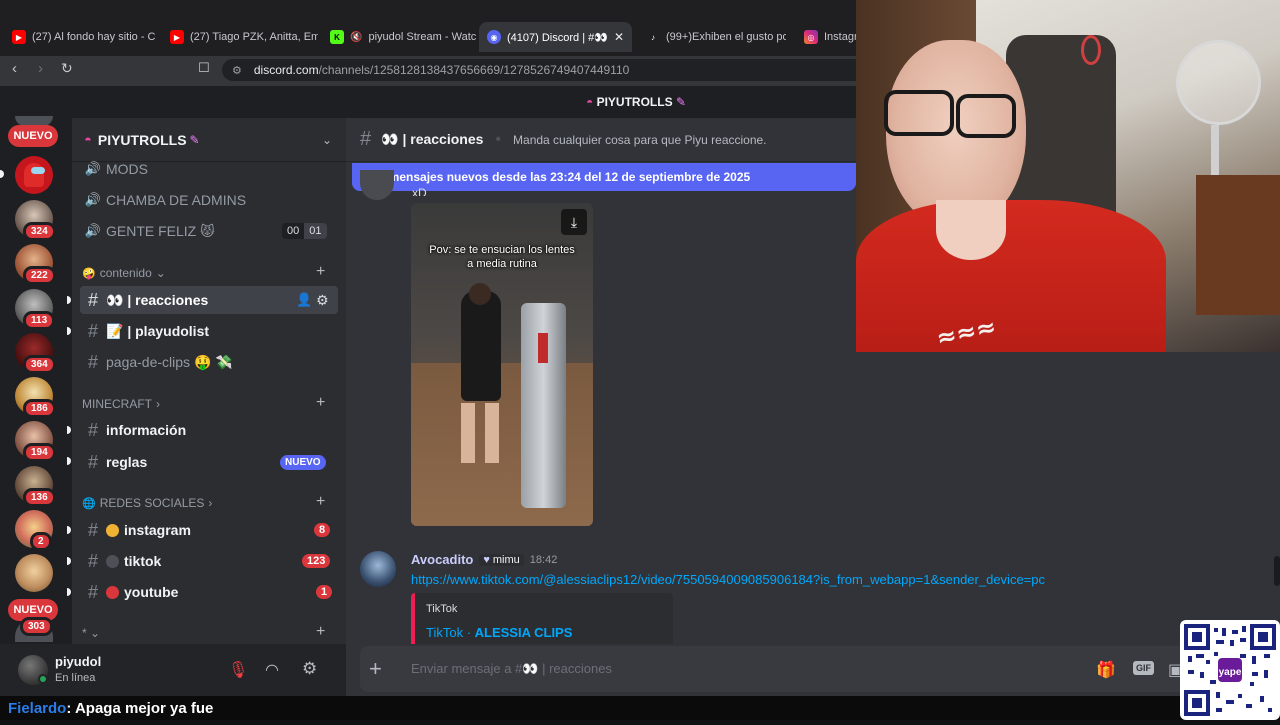 Image resolution: width=1280 pixels, height=725 pixels. I want to click on add-attachment-icon: +, so click(375, 669).